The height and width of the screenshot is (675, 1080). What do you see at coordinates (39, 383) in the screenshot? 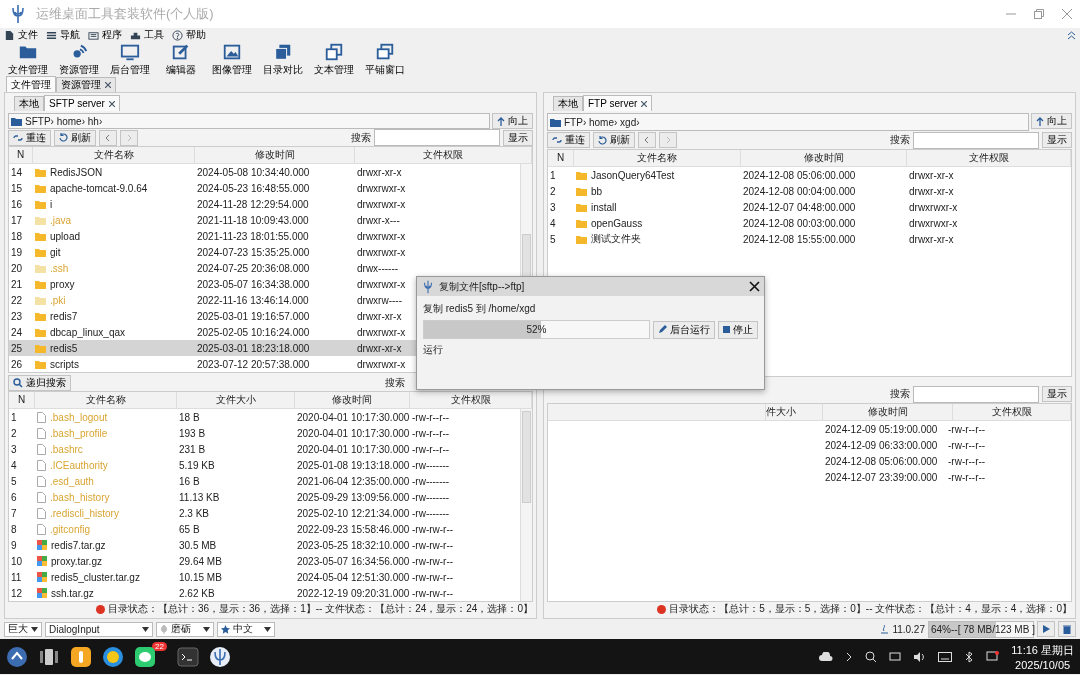
I see `recursive-search-button: 递归搜索` at bounding box center [39, 383].